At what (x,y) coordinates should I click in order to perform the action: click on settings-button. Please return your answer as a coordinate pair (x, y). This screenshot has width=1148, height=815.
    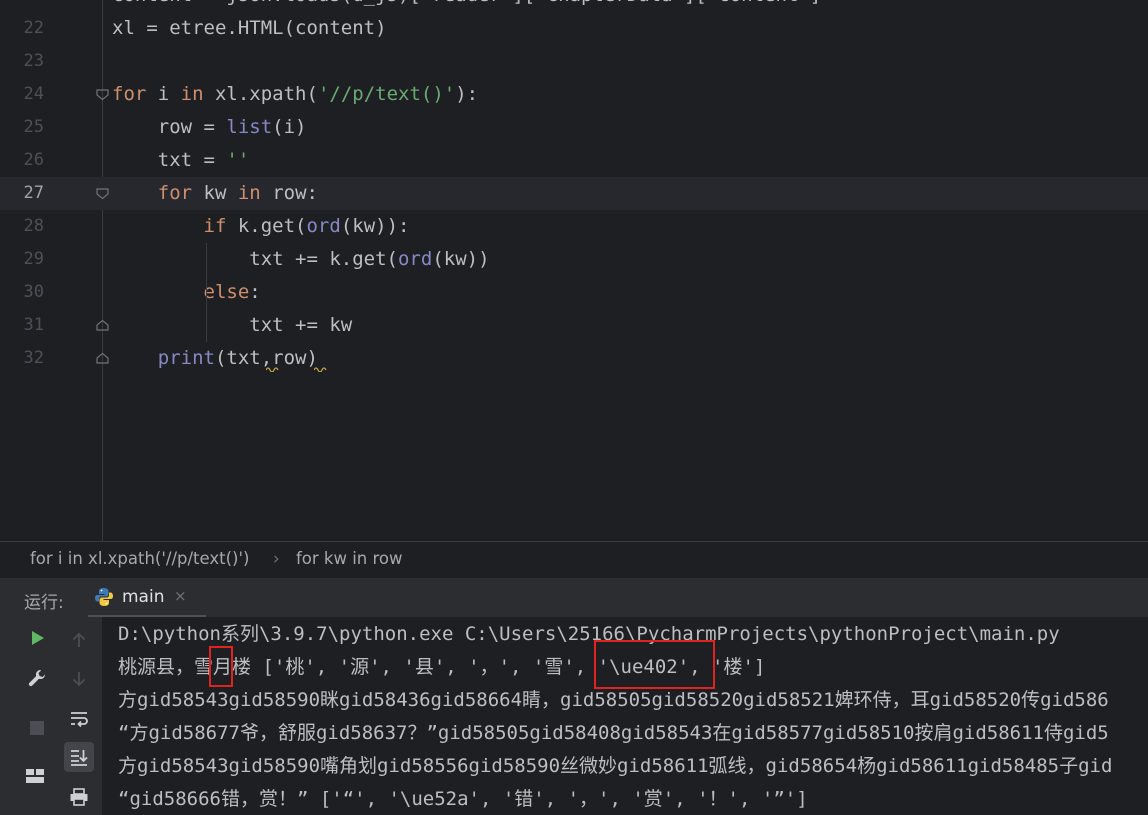
    Looking at the image, I should click on (37, 678).